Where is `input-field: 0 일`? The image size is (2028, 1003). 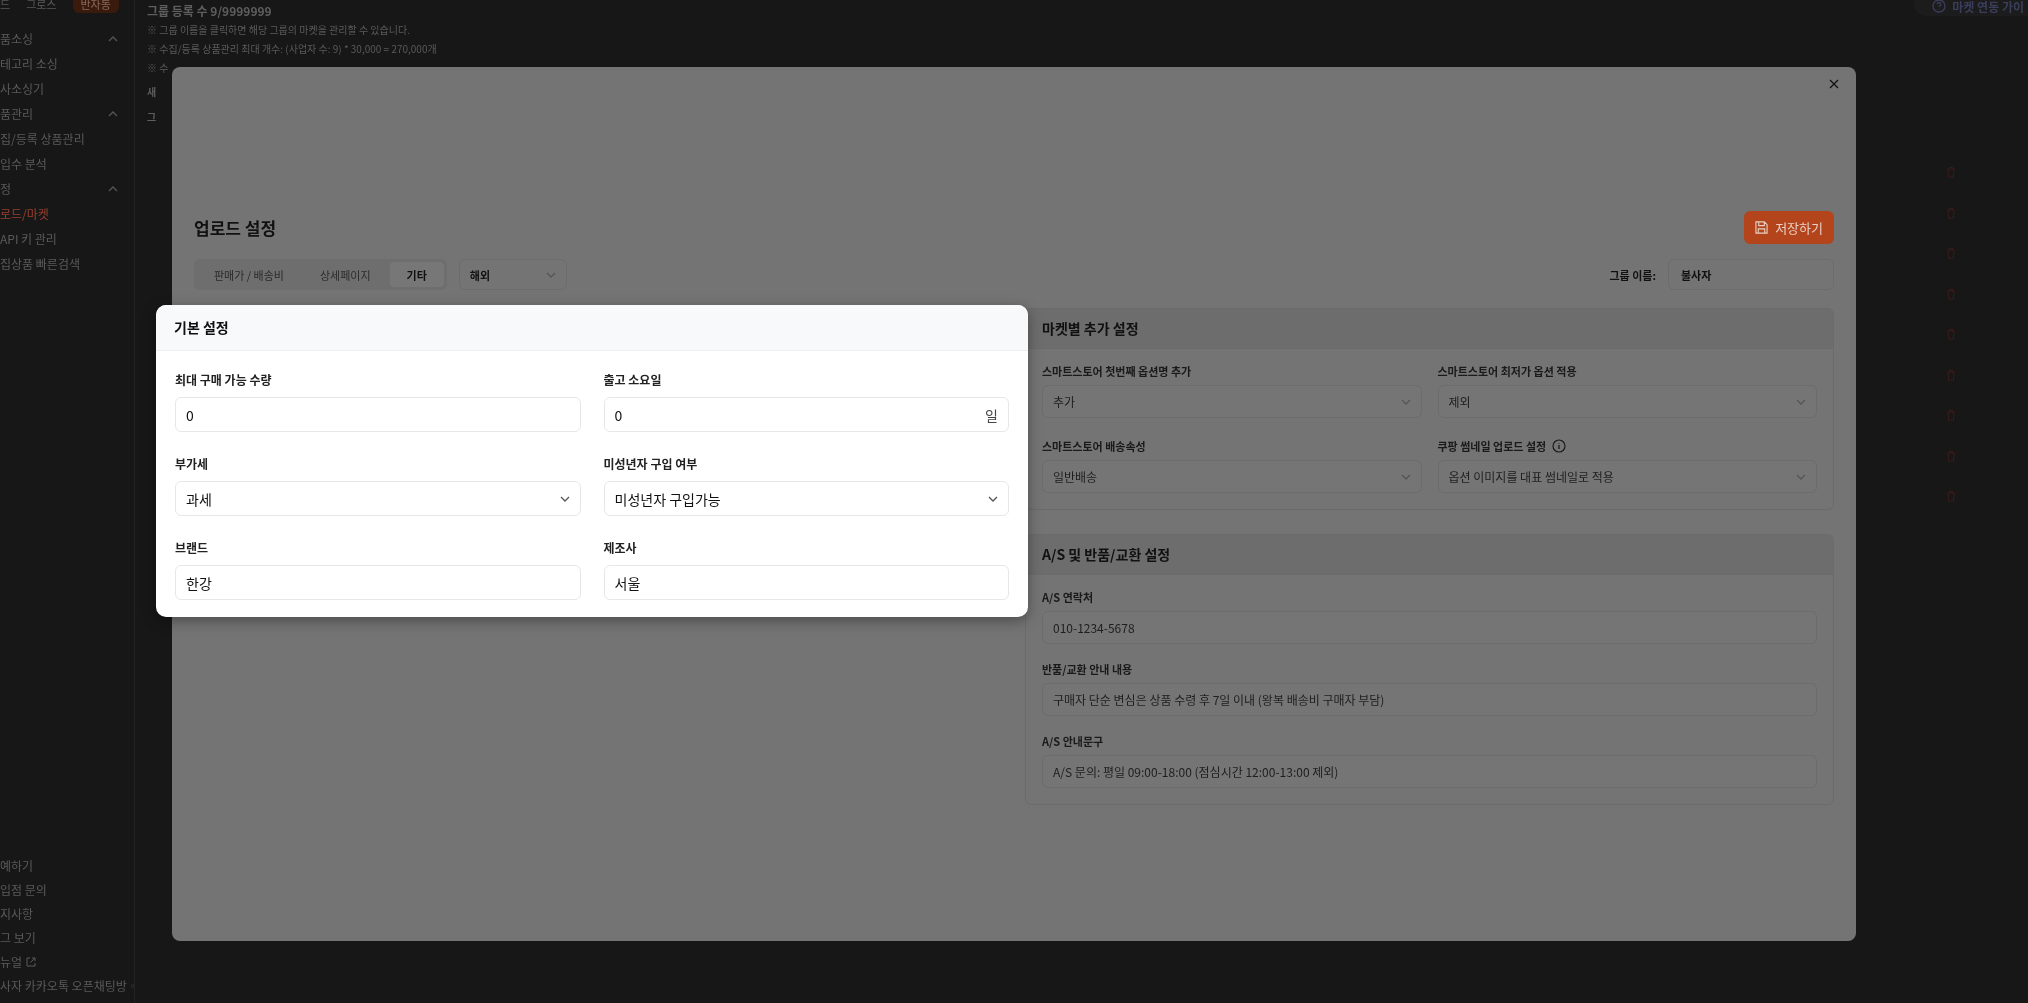 input-field: 0 일 is located at coordinates (806, 414).